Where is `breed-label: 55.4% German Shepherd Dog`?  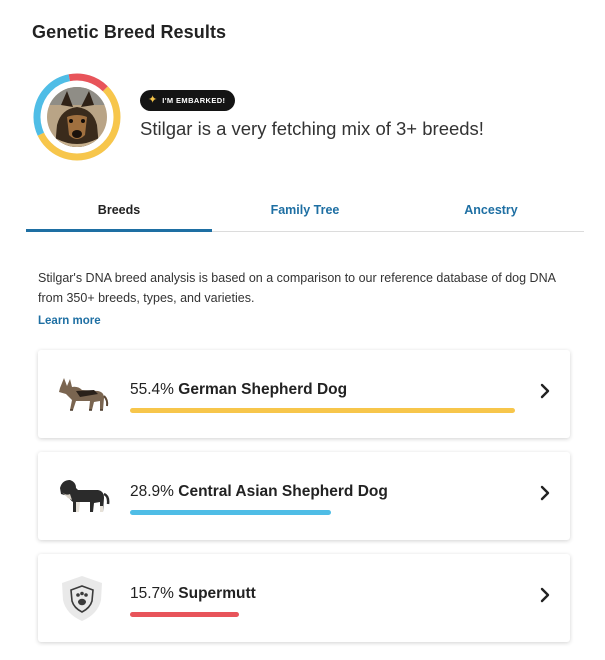 breed-label: 55.4% German Shepherd Dog is located at coordinates (238, 390).